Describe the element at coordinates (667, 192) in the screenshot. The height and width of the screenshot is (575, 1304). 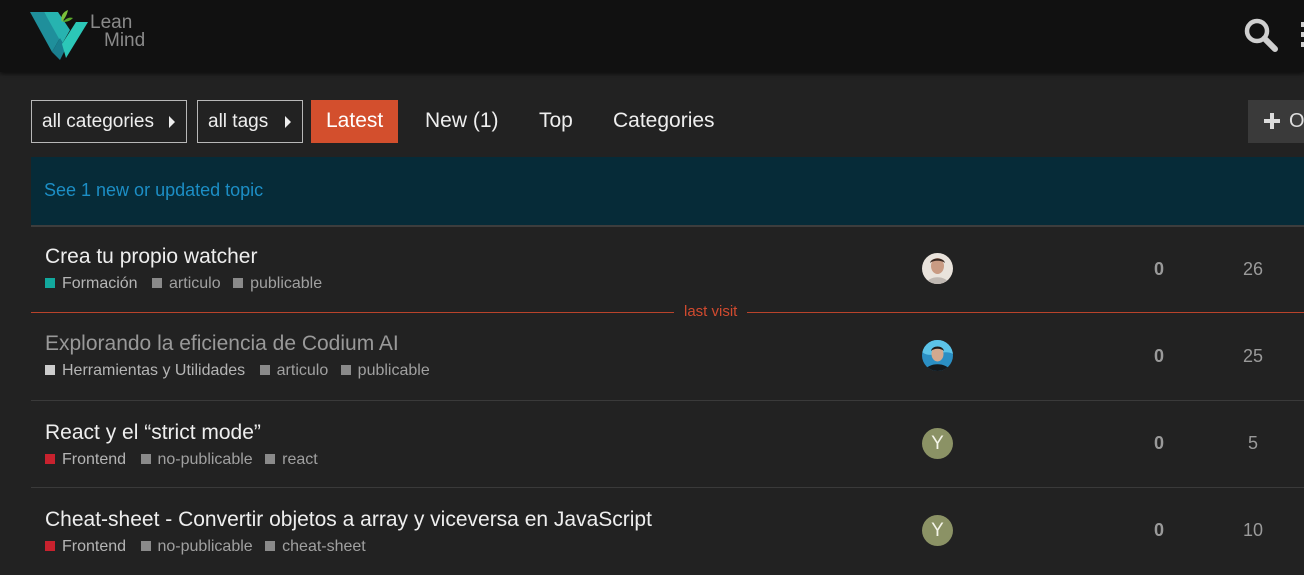
I see `new-topics-banner: See 1 new or updated topic` at that location.